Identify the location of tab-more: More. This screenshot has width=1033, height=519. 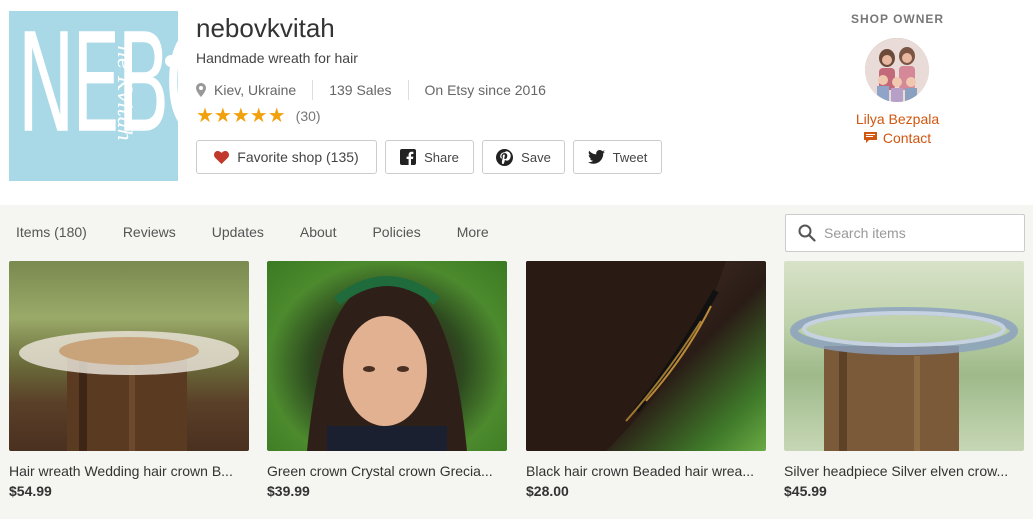
(473, 232).